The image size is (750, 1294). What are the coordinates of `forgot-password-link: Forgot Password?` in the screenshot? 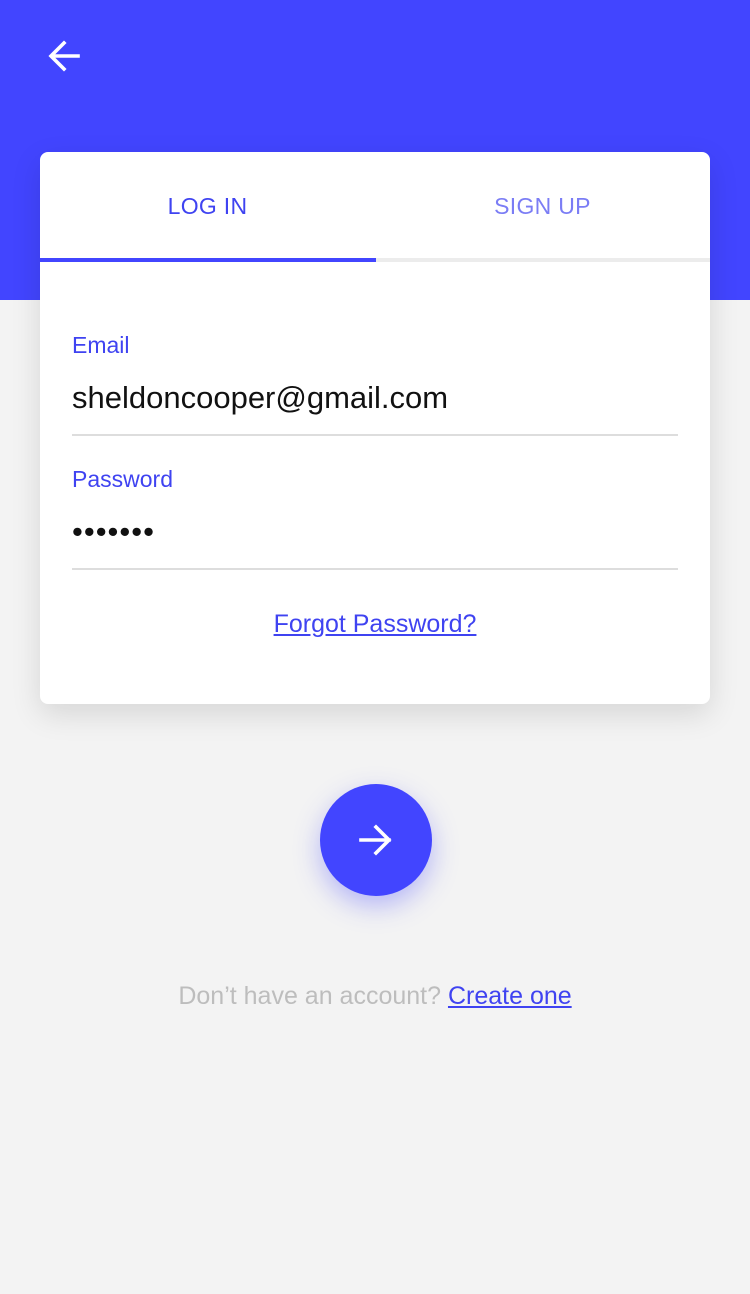 It's located at (375, 624).